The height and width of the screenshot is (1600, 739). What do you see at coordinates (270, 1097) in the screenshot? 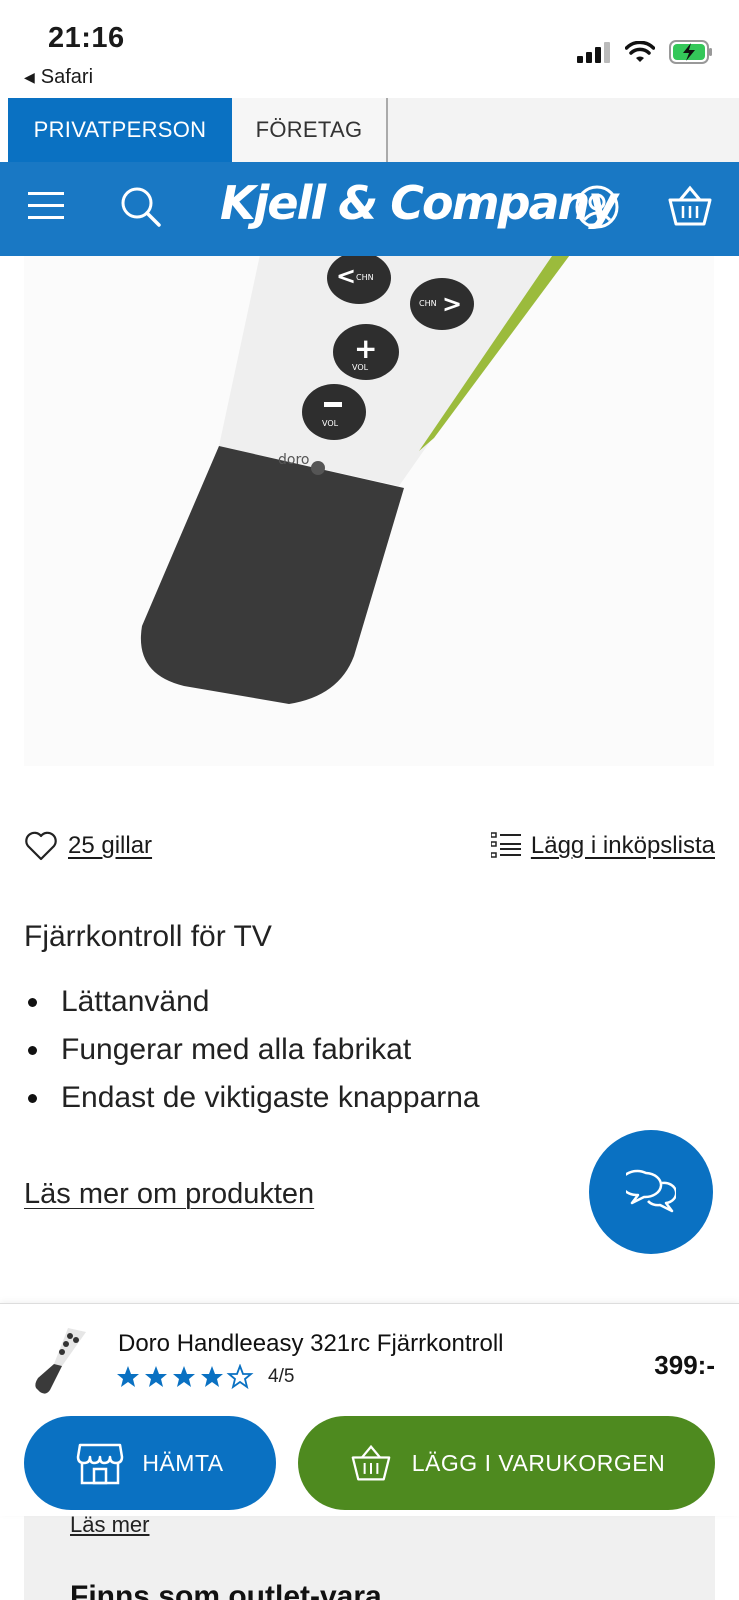
I see `feature-text: Endast de viktigaste knapparna` at bounding box center [270, 1097].